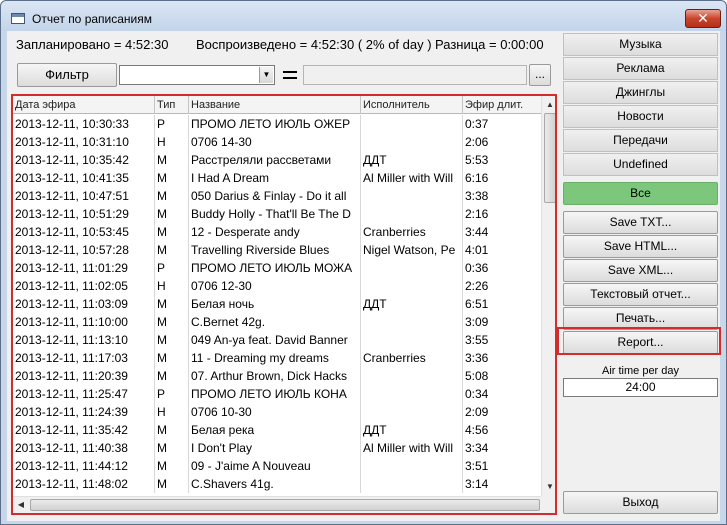  Describe the element at coordinates (548, 487) in the screenshot. I see `scroll-down-icon: ▼` at that location.